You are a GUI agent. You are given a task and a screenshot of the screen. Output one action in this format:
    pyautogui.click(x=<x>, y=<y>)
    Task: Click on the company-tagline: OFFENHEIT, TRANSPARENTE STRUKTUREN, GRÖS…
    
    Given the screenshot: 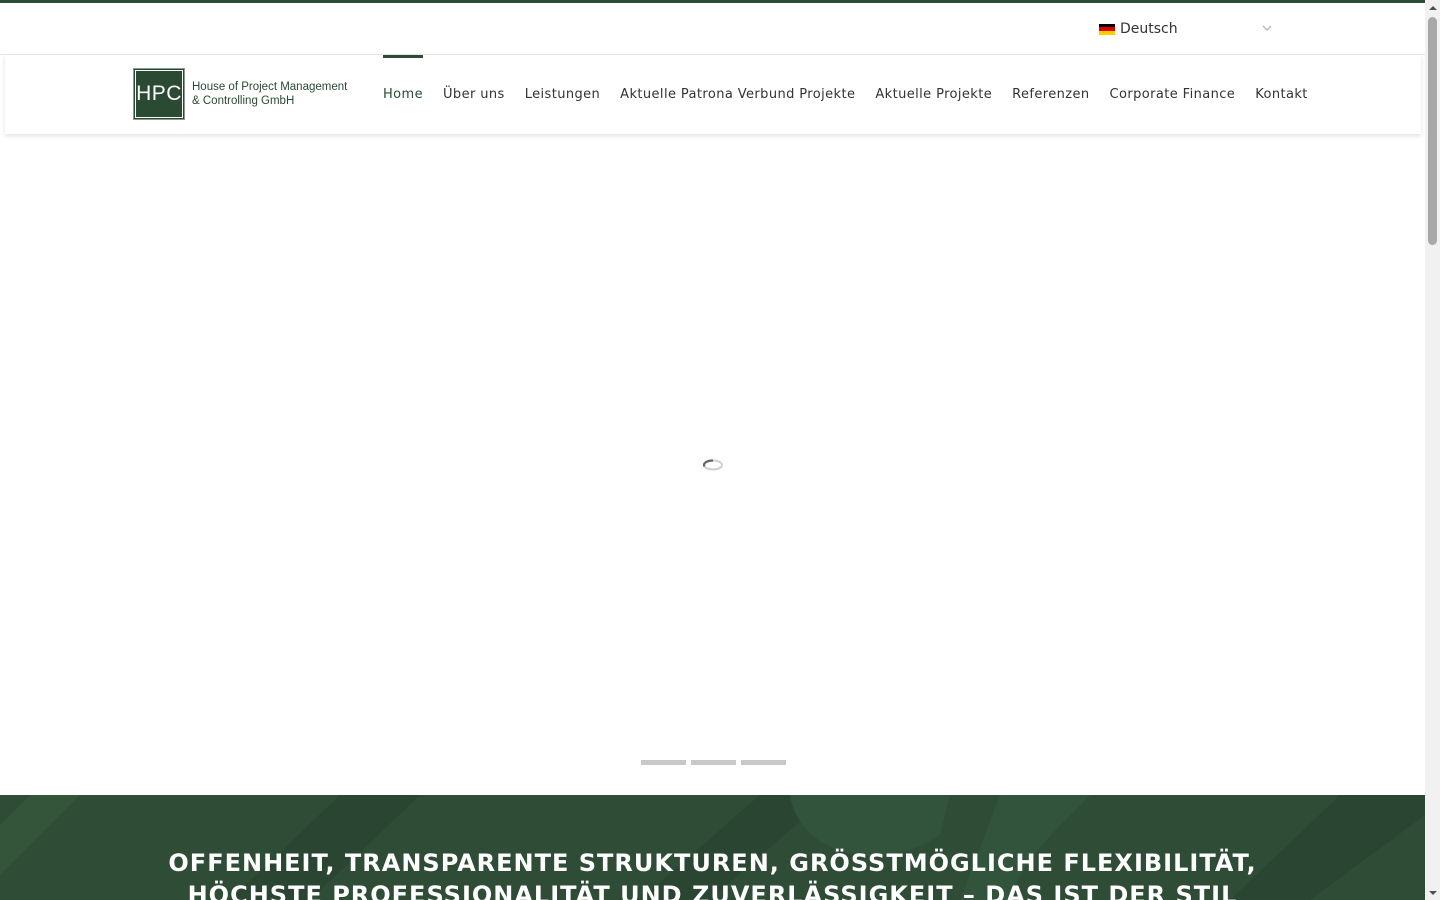 What is the action you would take?
    pyautogui.click(x=712, y=874)
    